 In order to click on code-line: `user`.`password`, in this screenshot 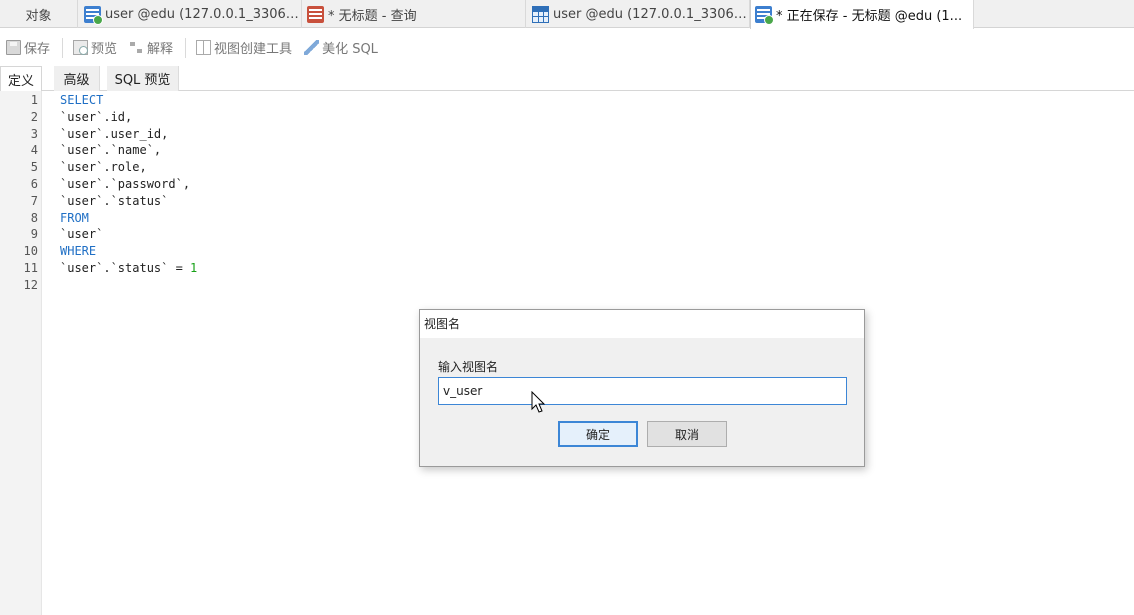, I will do `click(125, 184)`.